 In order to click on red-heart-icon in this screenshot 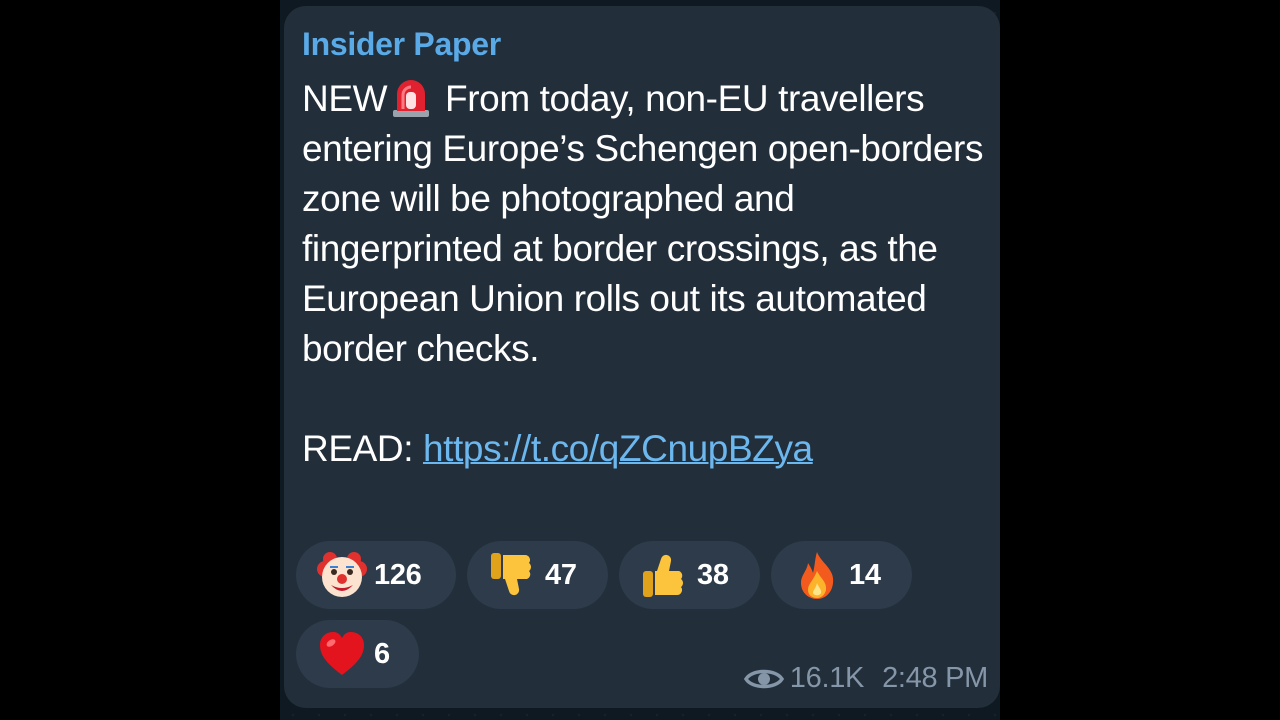, I will do `click(342, 653)`.